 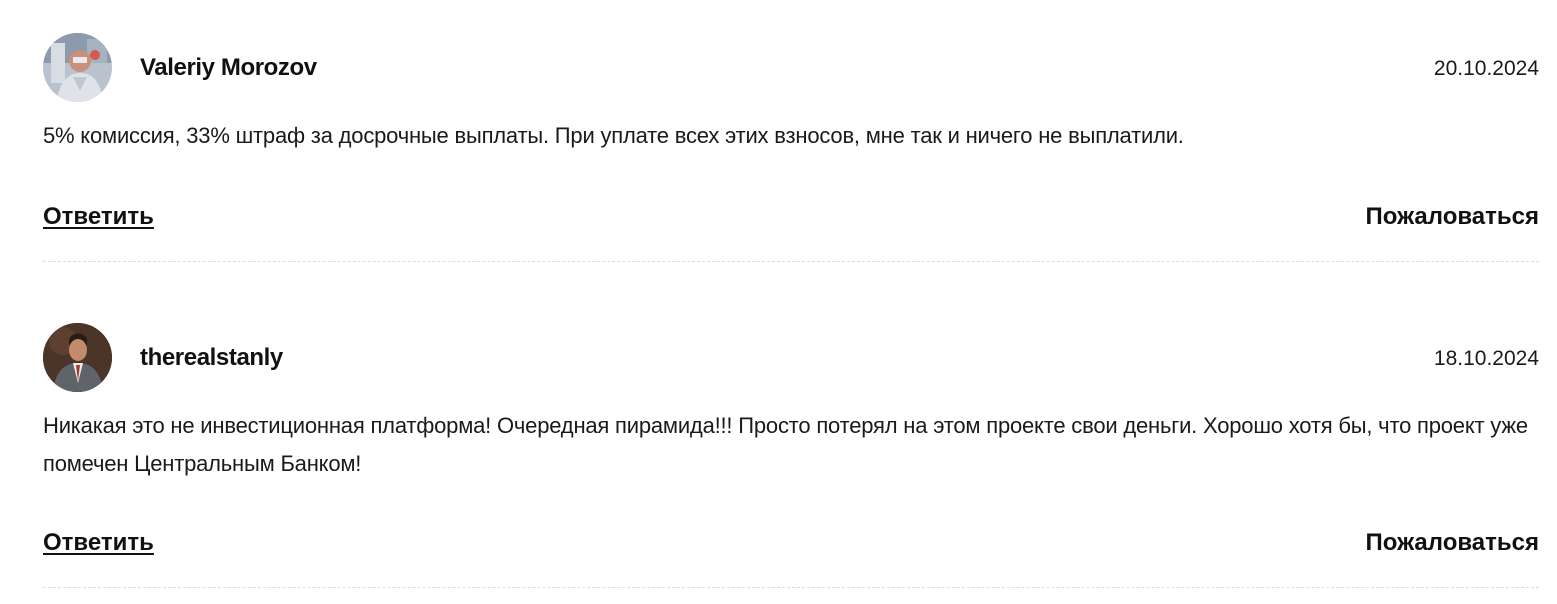 What do you see at coordinates (791, 68) in the screenshot?
I see `comment-header: Valeriy Morozov 20.10.2024` at bounding box center [791, 68].